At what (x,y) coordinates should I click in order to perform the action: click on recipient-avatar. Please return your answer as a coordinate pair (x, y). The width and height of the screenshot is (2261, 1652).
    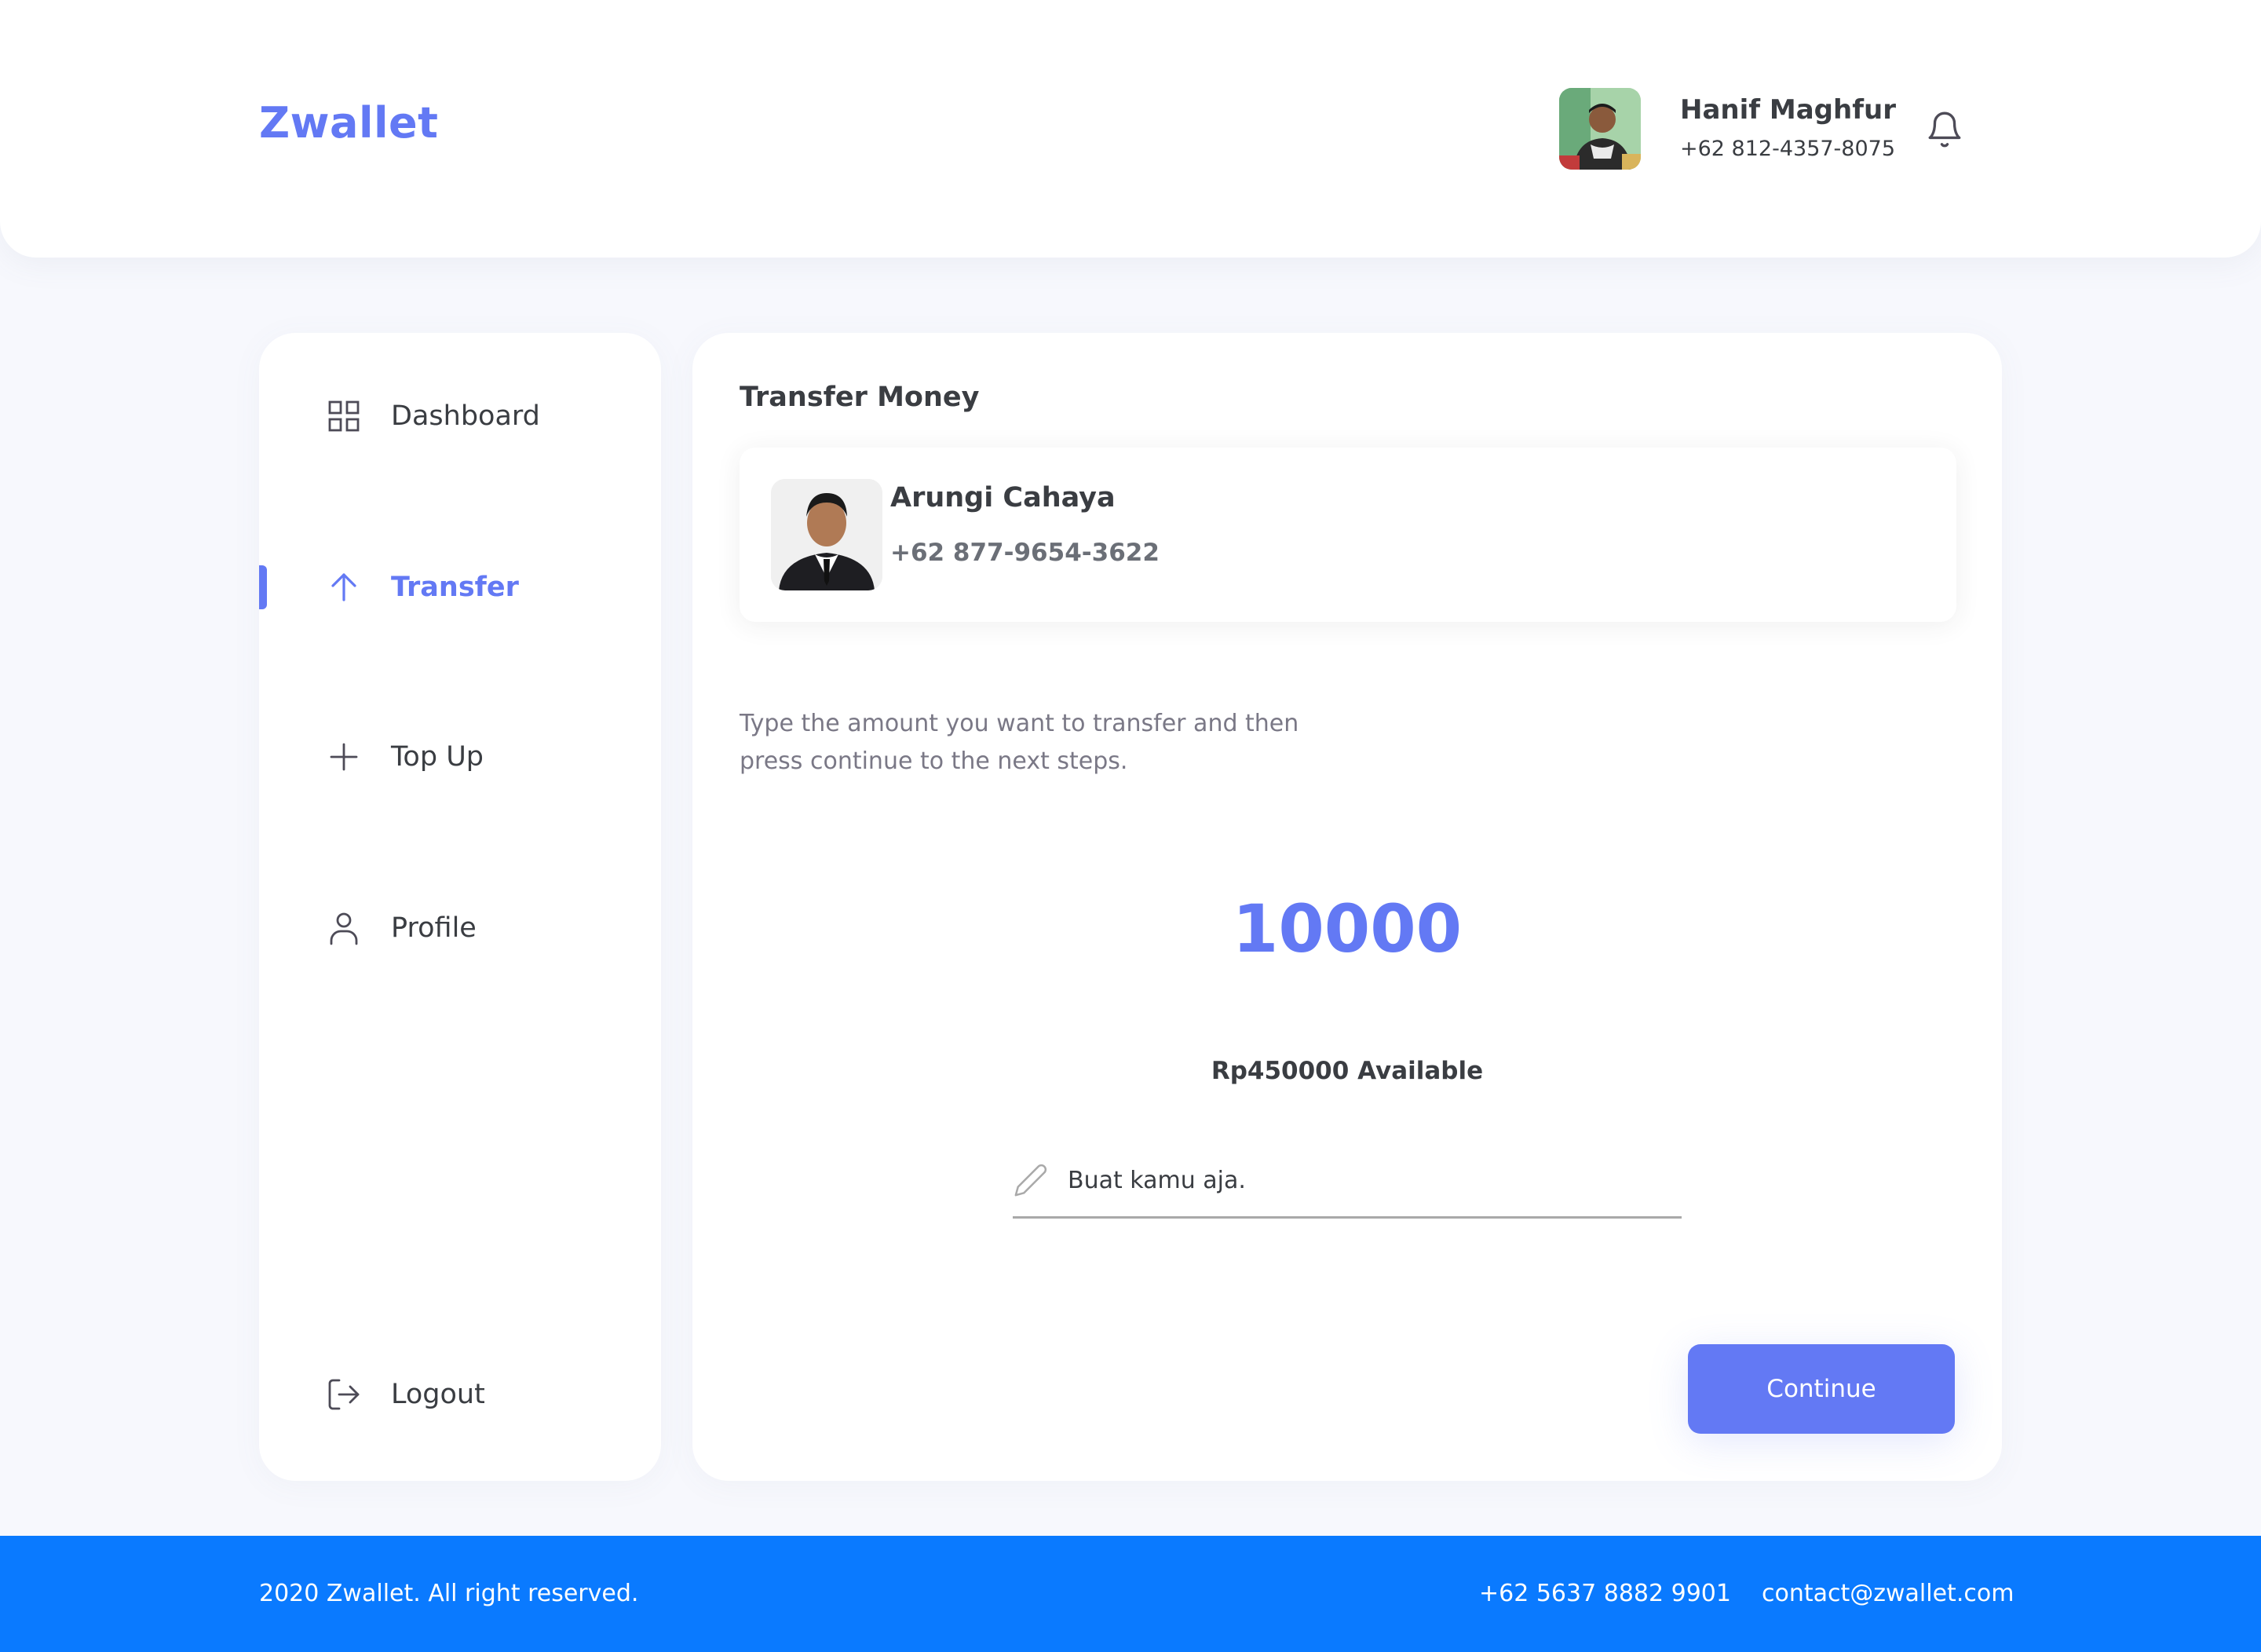
    Looking at the image, I should click on (826, 534).